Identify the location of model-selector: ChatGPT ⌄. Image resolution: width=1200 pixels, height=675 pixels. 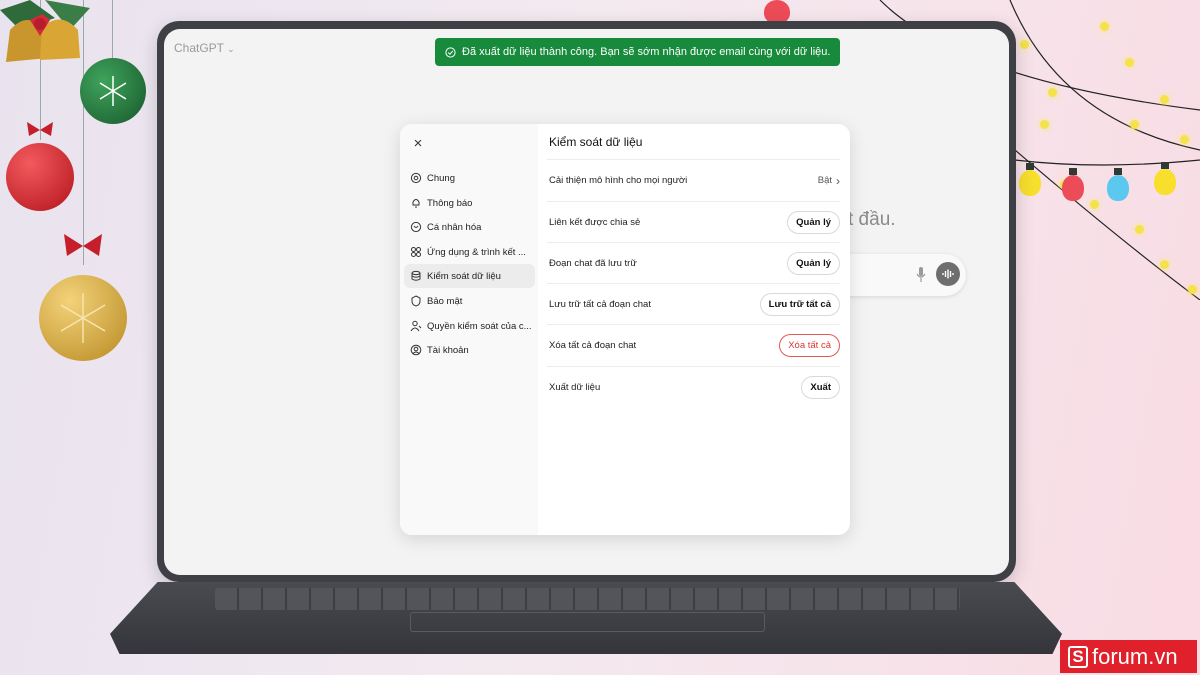
(204, 48).